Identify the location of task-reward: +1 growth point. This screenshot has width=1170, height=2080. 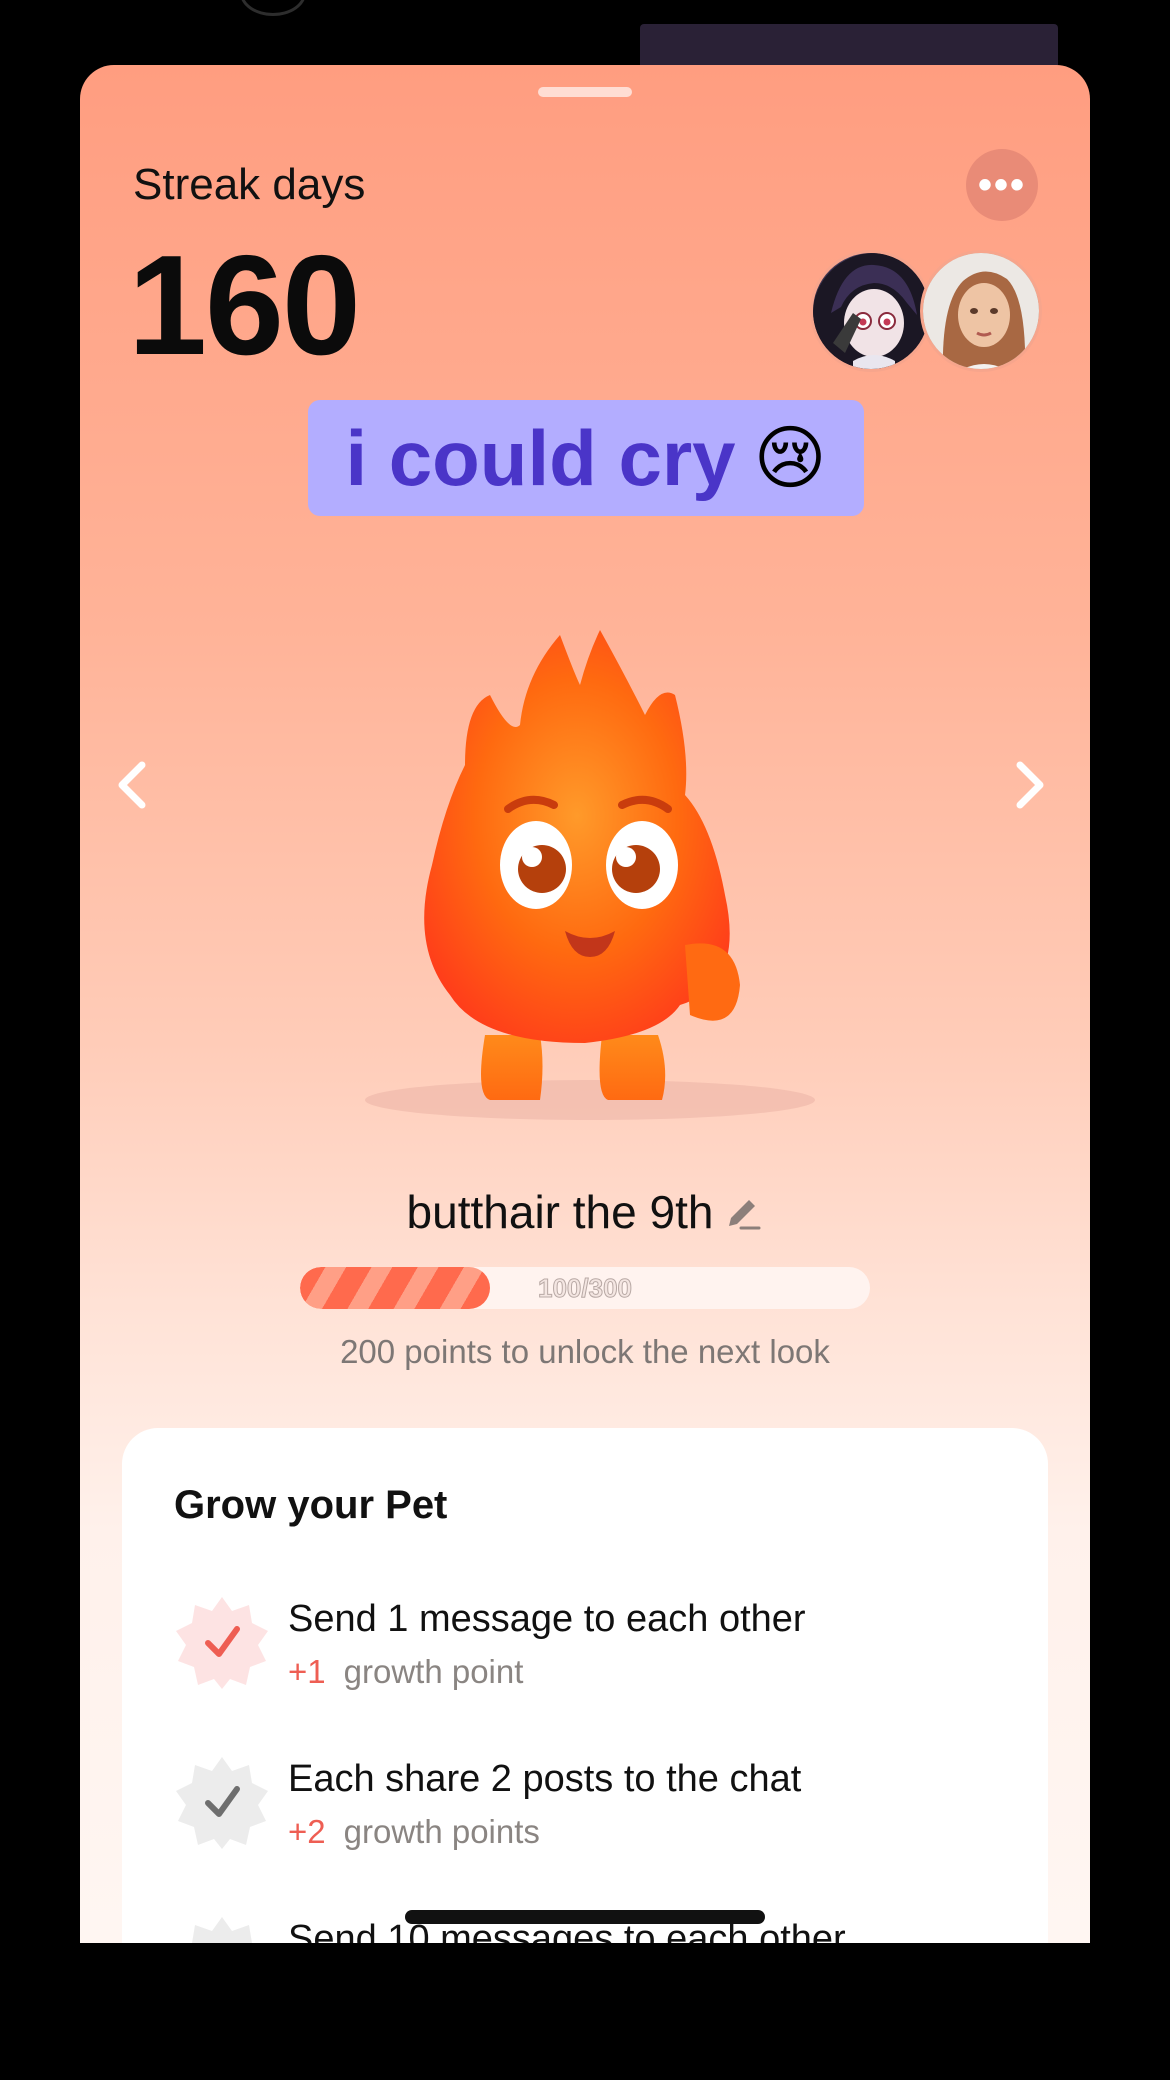
(405, 1672).